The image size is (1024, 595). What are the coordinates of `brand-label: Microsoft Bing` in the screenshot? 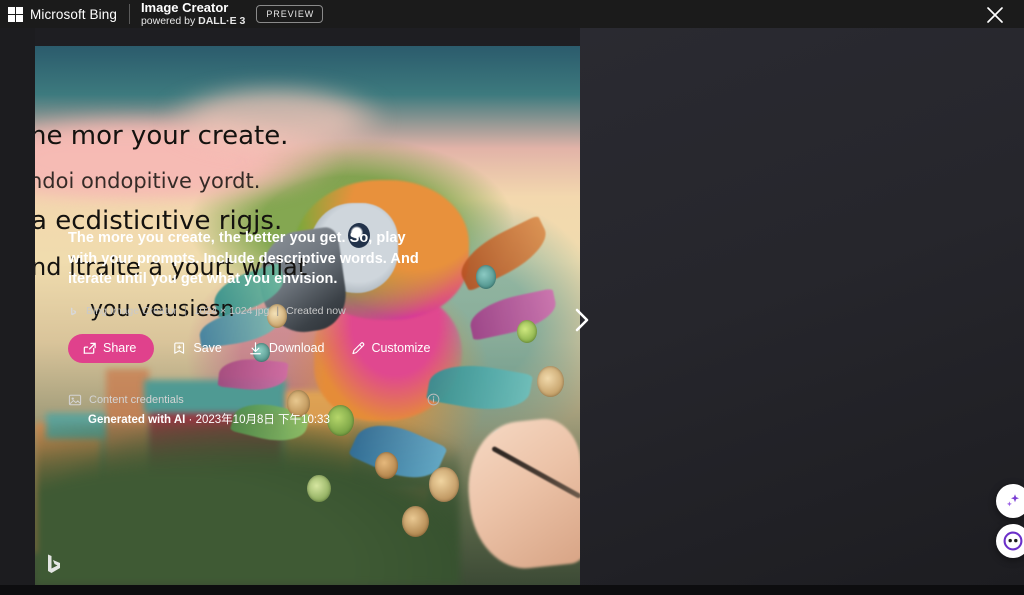 It's located at (73, 14).